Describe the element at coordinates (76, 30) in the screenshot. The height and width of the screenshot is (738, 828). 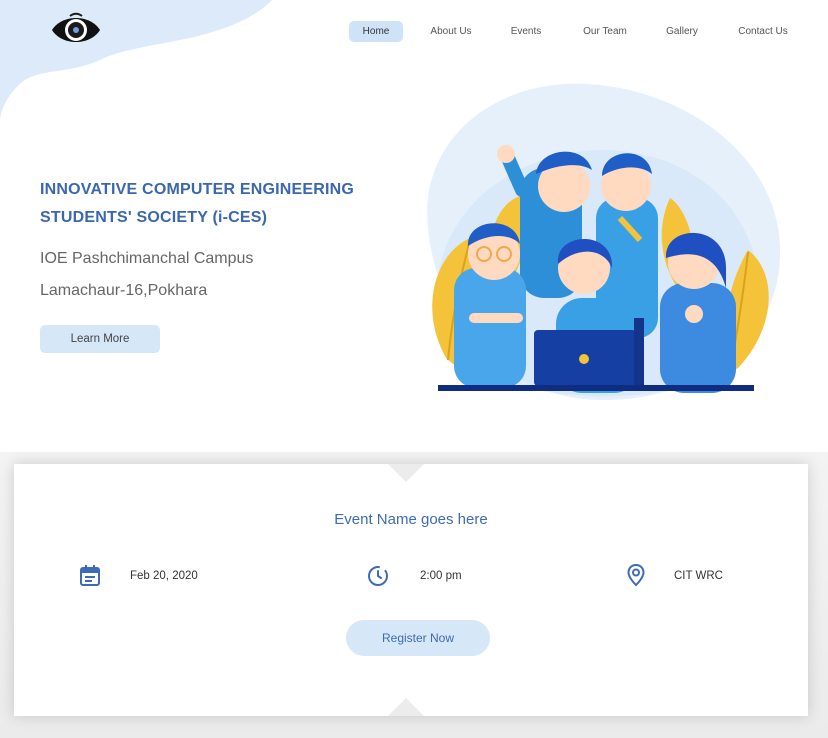
I see `logo-icon` at that location.